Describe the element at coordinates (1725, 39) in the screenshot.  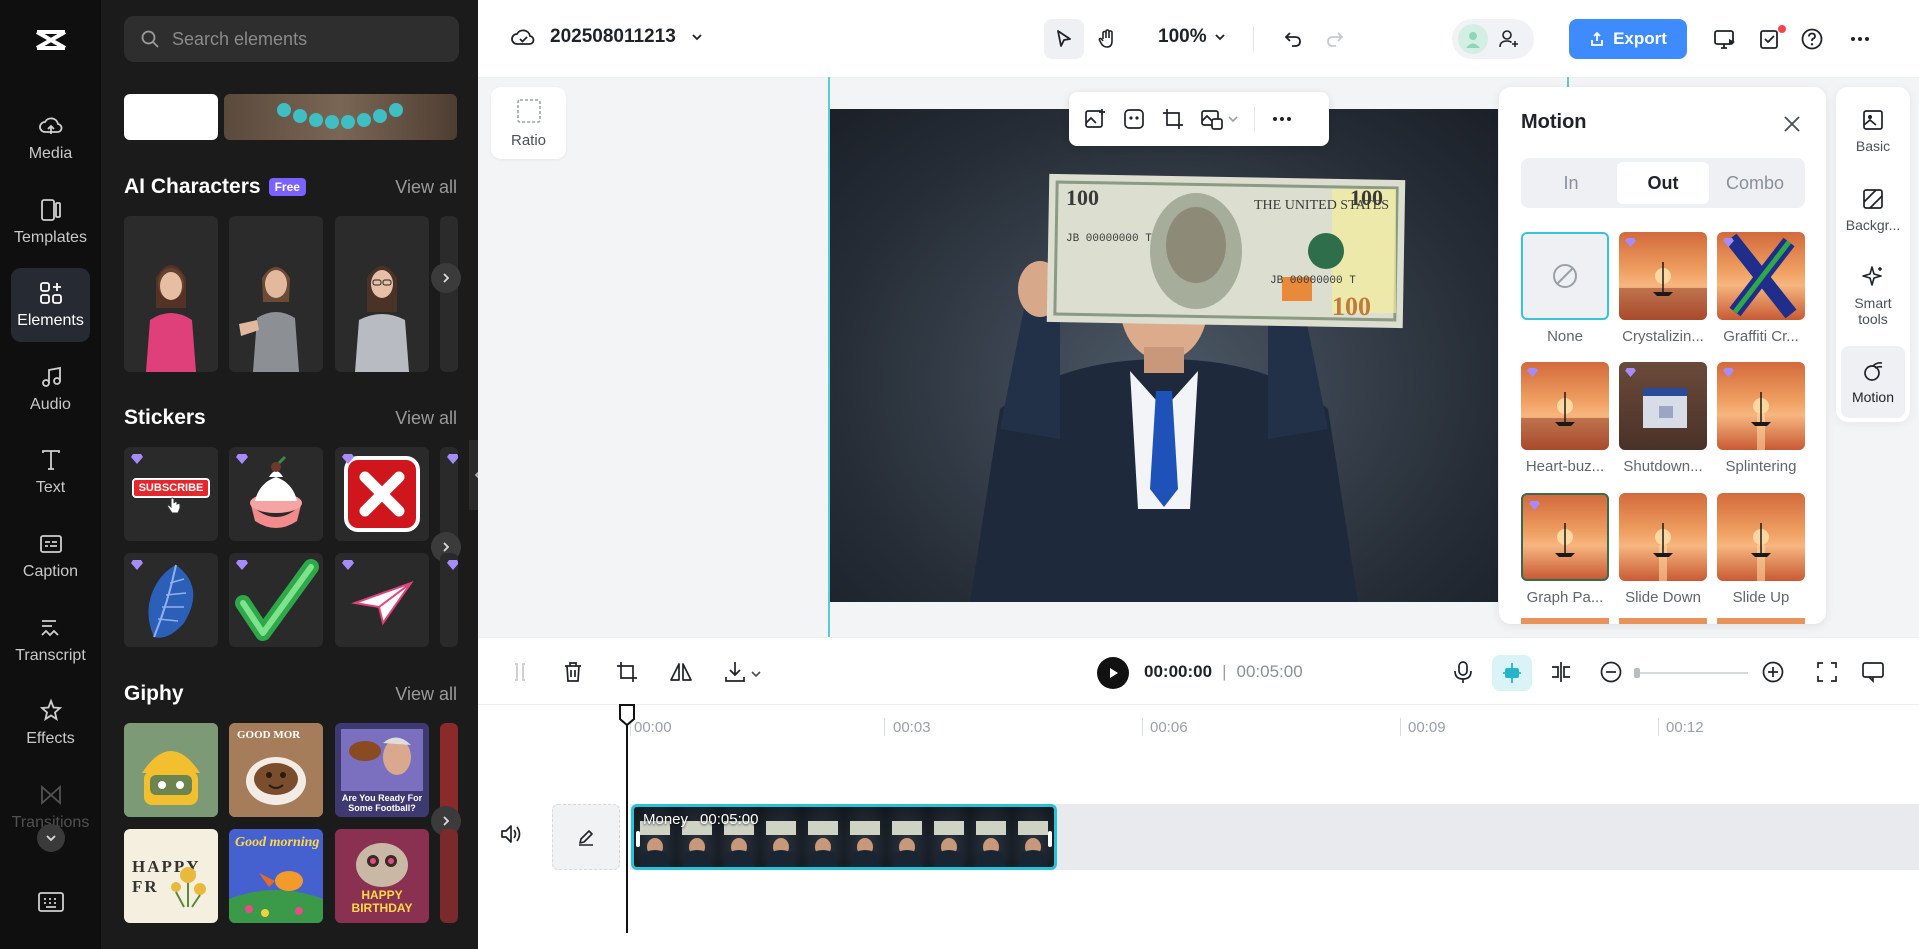
I see `present-button` at that location.